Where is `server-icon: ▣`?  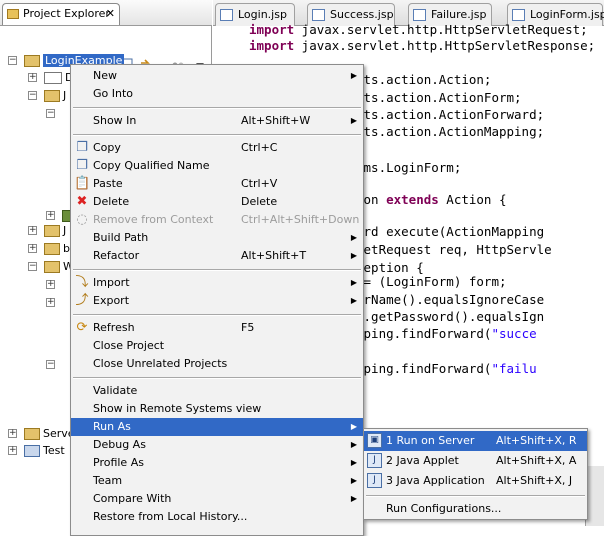 server-icon: ▣ is located at coordinates (374, 440).